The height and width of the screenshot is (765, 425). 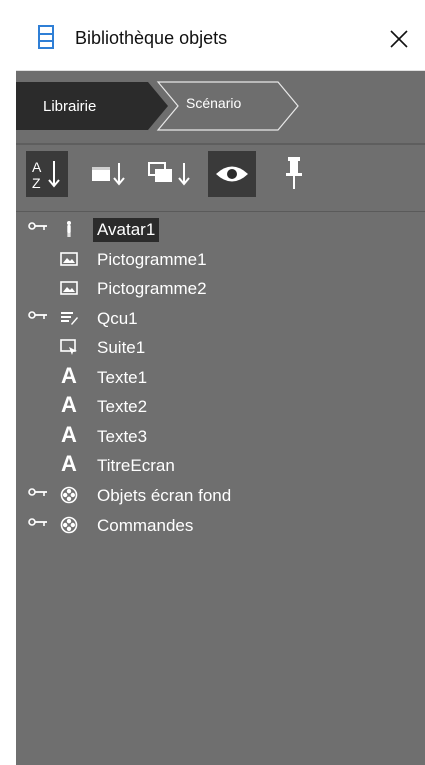 What do you see at coordinates (164, 495) in the screenshot?
I see `tree-item-label: Objets écran fond` at bounding box center [164, 495].